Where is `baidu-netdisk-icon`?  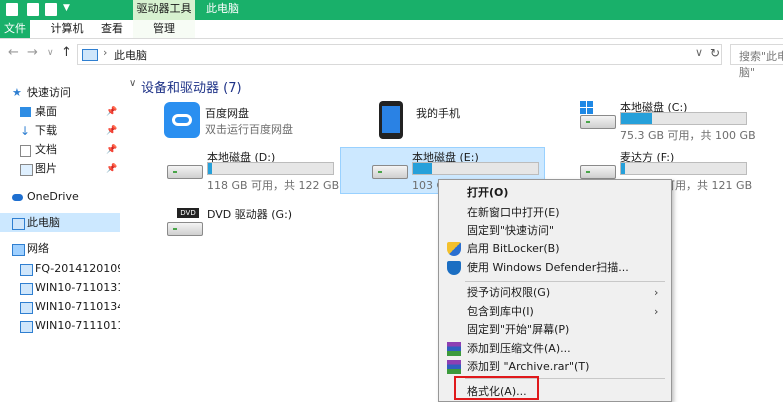 baidu-netdisk-icon is located at coordinates (182, 120).